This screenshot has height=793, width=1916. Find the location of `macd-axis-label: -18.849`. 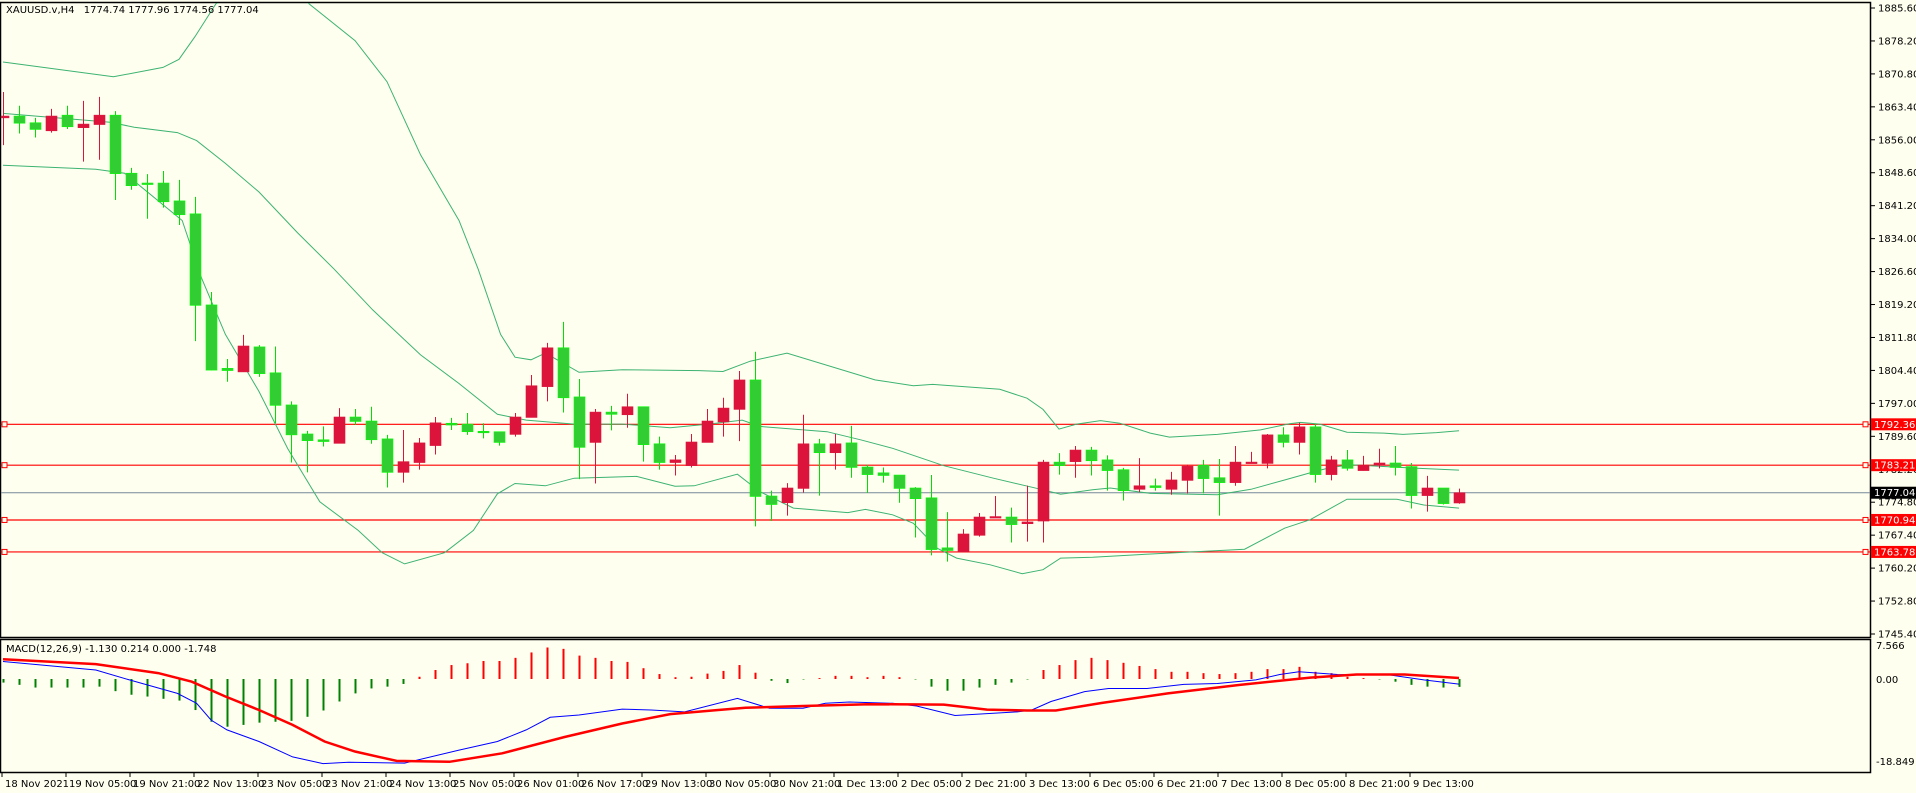

macd-axis-label: -18.849 is located at coordinates (1895, 762).